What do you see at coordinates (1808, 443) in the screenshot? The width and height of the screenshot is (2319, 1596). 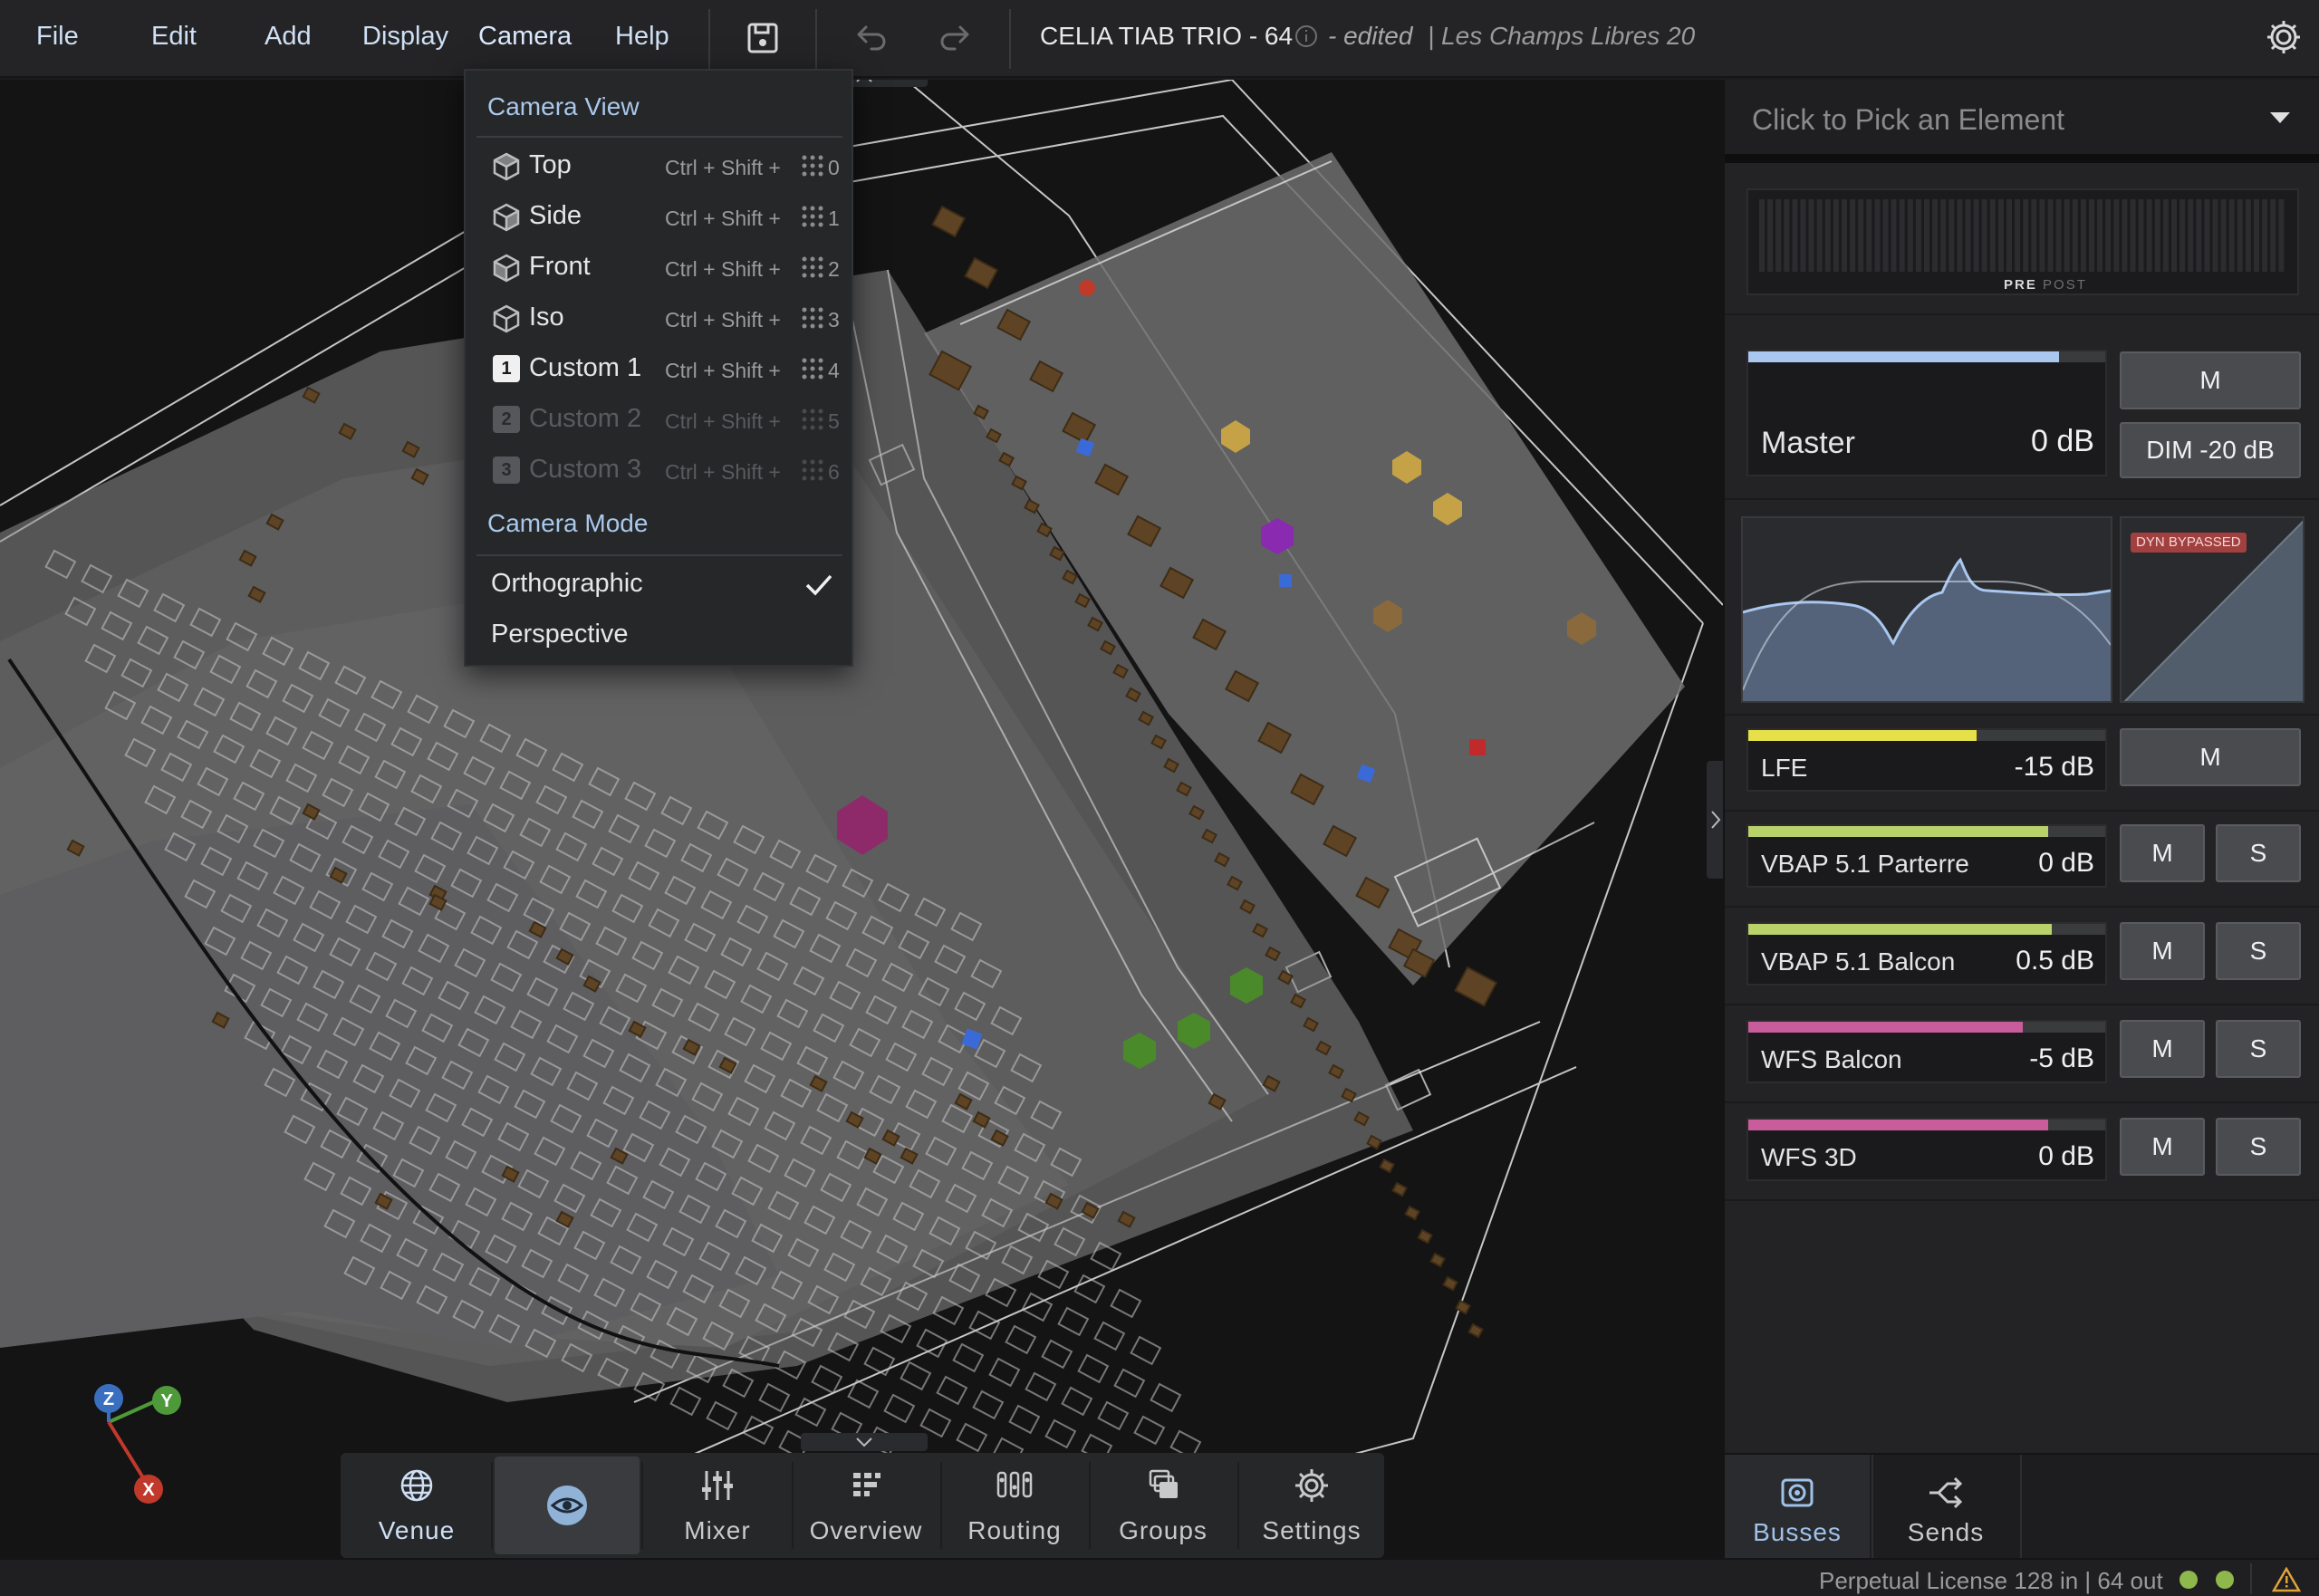 I see `master-label: Master` at bounding box center [1808, 443].